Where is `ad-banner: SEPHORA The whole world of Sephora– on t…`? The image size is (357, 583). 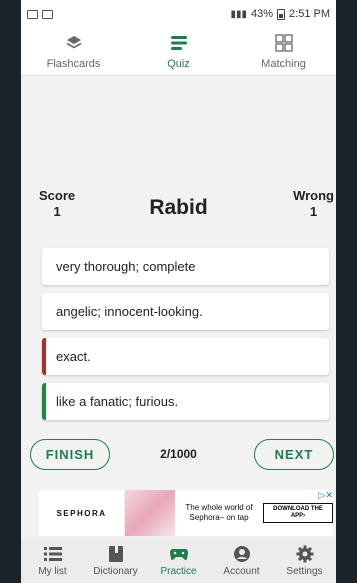
ad-banner: SEPHORA The whole world of Sephora– on t… is located at coordinates (186, 513).